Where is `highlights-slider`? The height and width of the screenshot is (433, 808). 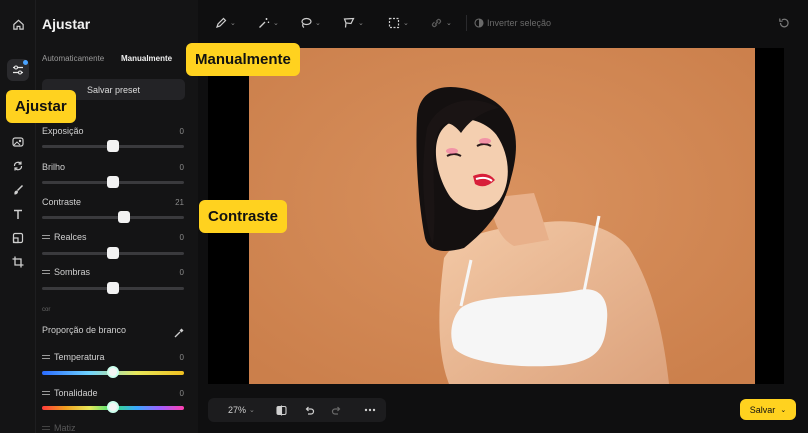 highlights-slider is located at coordinates (113, 253).